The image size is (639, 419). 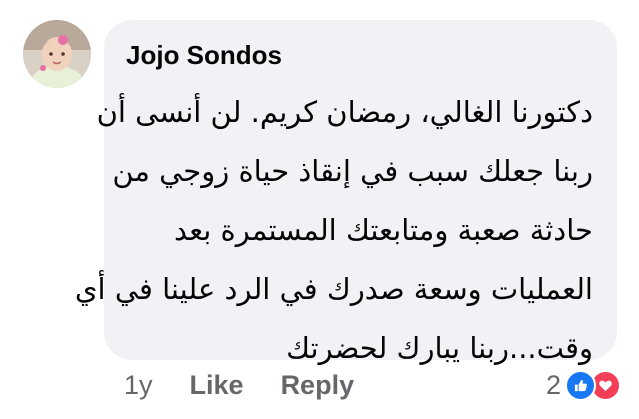 I want to click on reply-button: Reply, so click(x=318, y=385).